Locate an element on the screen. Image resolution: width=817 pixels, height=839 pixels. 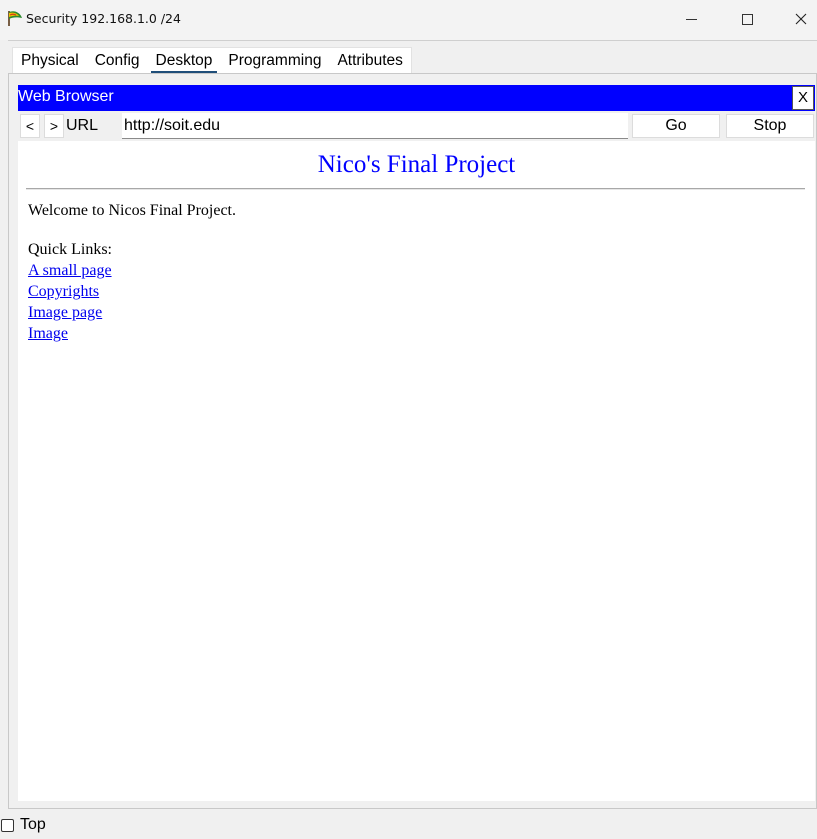
web-browser-title: Web Browser is located at coordinates (66, 96).